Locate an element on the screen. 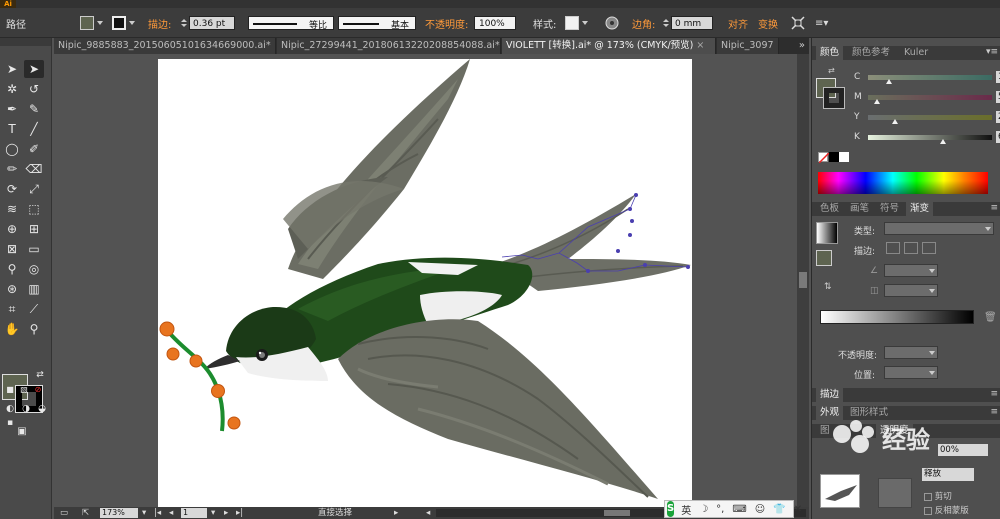  yellow-slider: Y 20 % is located at coordinates (927, 117).